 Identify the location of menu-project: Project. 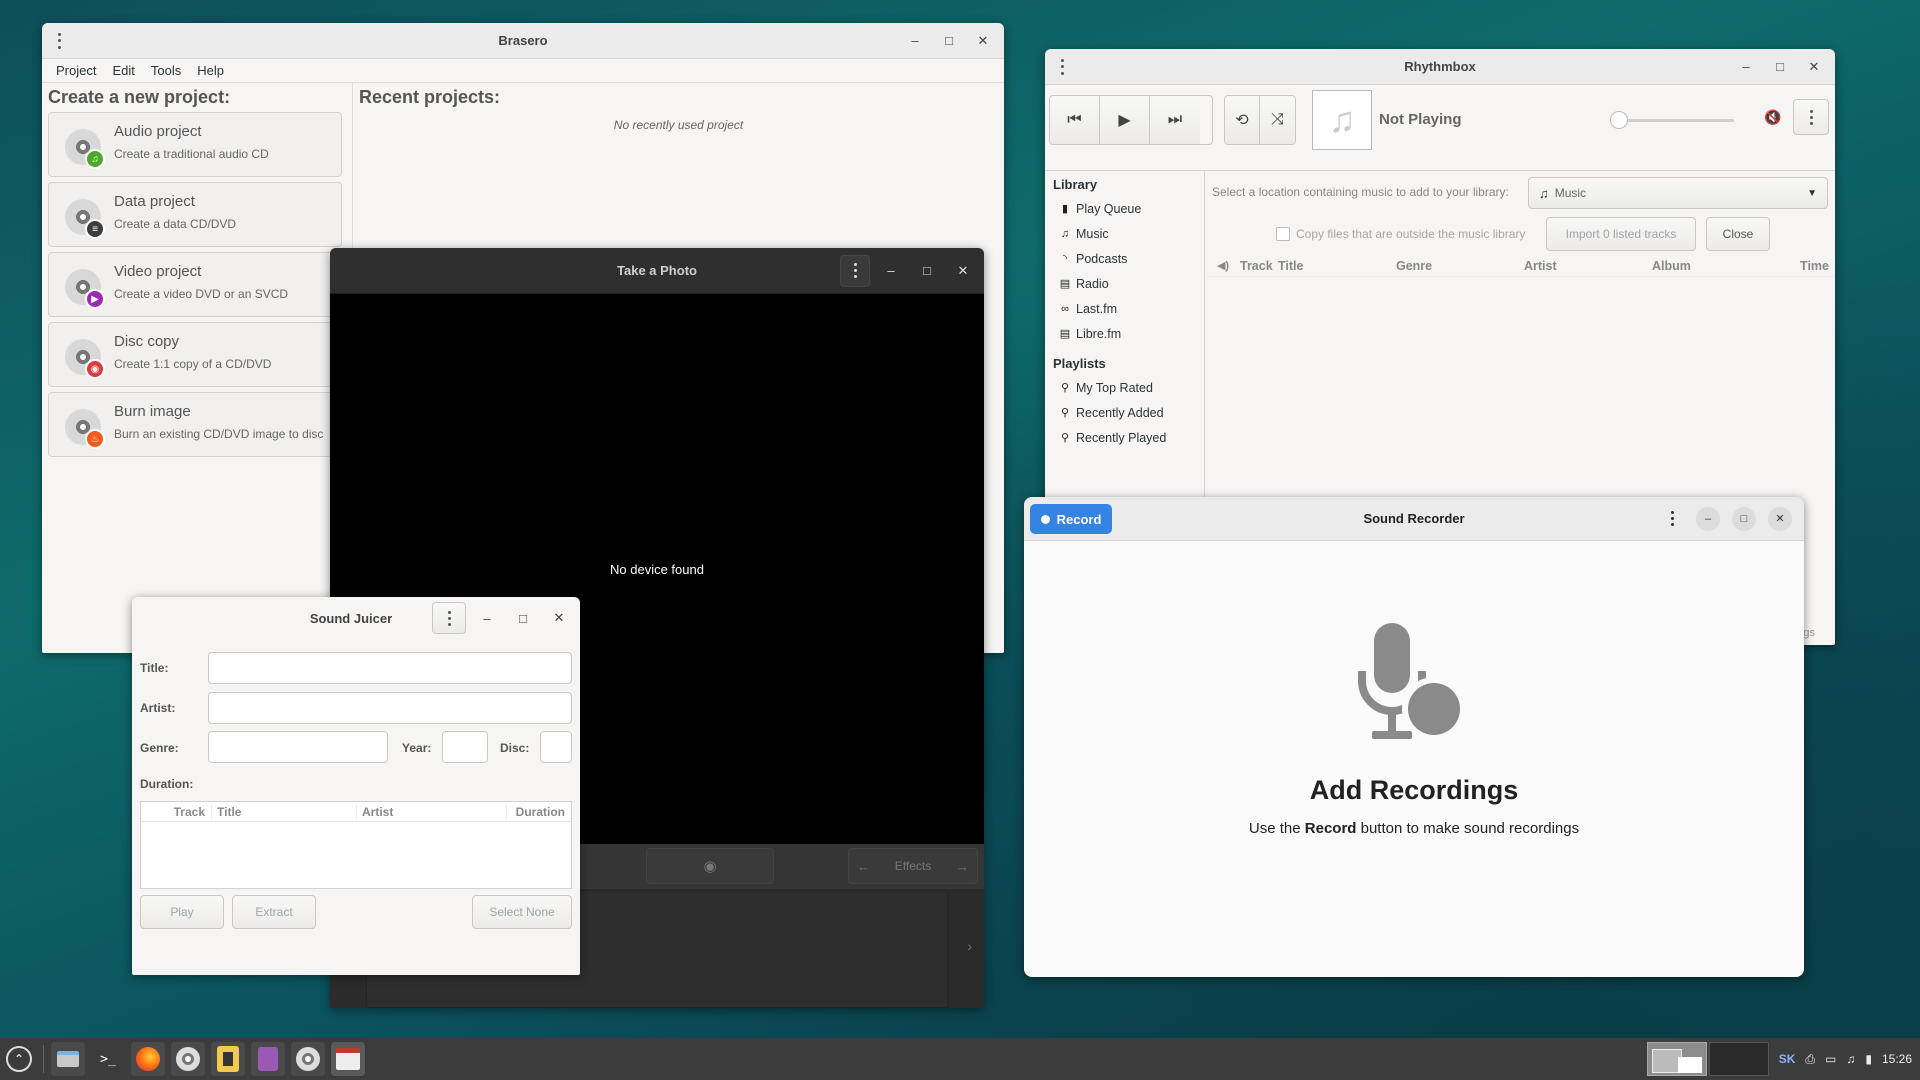
(76, 70).